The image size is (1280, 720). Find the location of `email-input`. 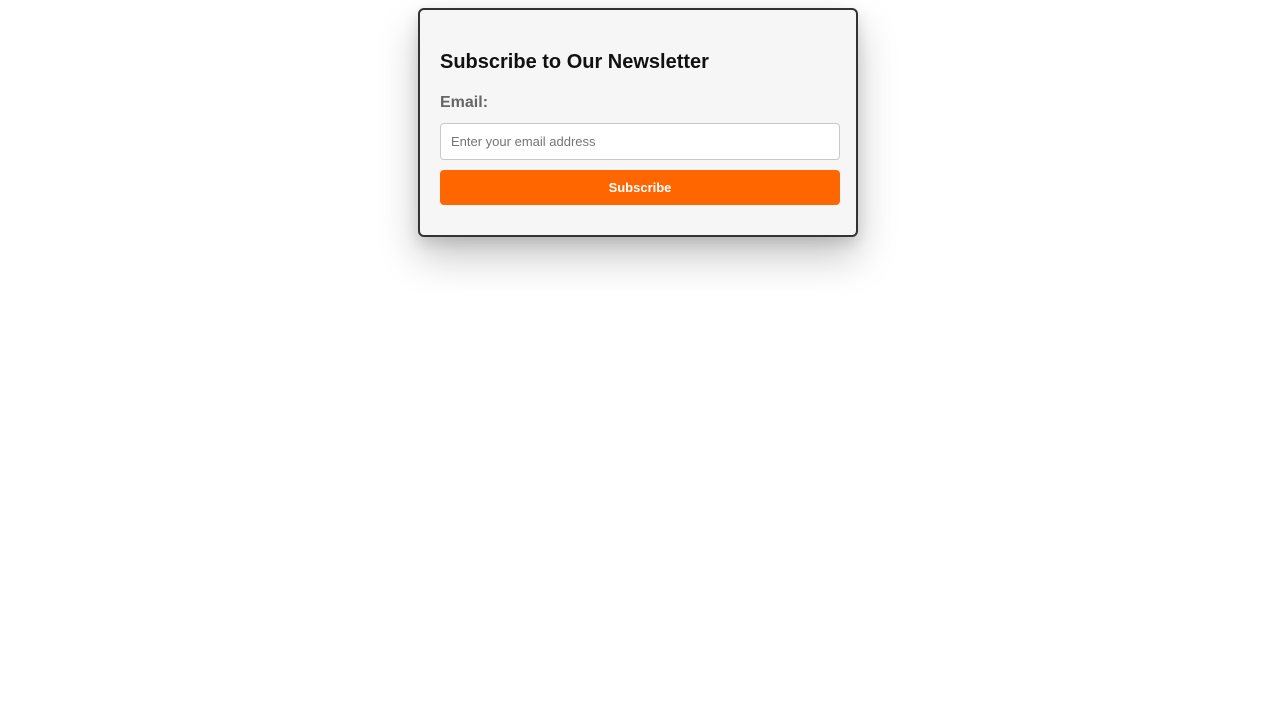

email-input is located at coordinates (640, 141).